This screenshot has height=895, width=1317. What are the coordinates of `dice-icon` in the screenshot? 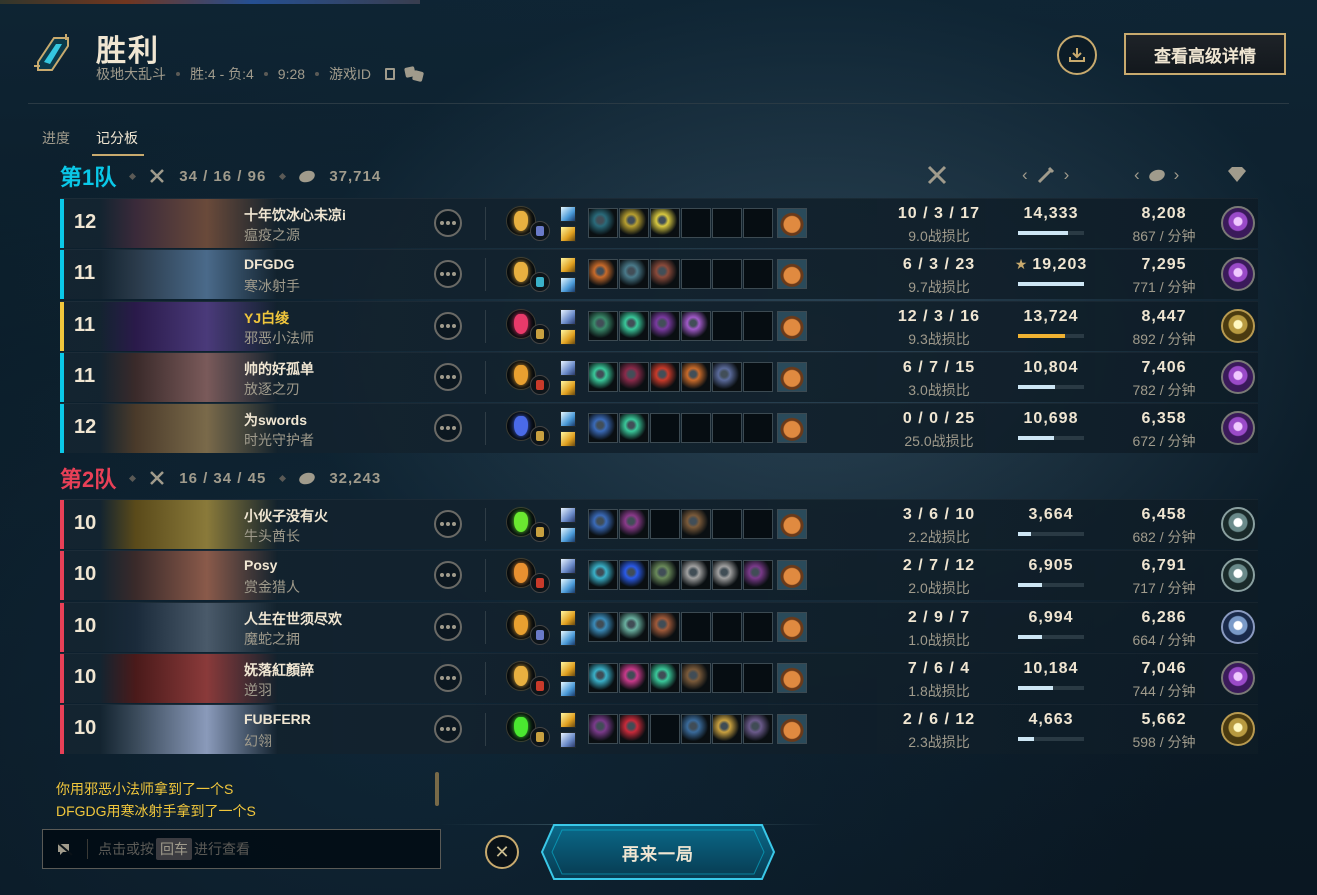 It's located at (414, 74).